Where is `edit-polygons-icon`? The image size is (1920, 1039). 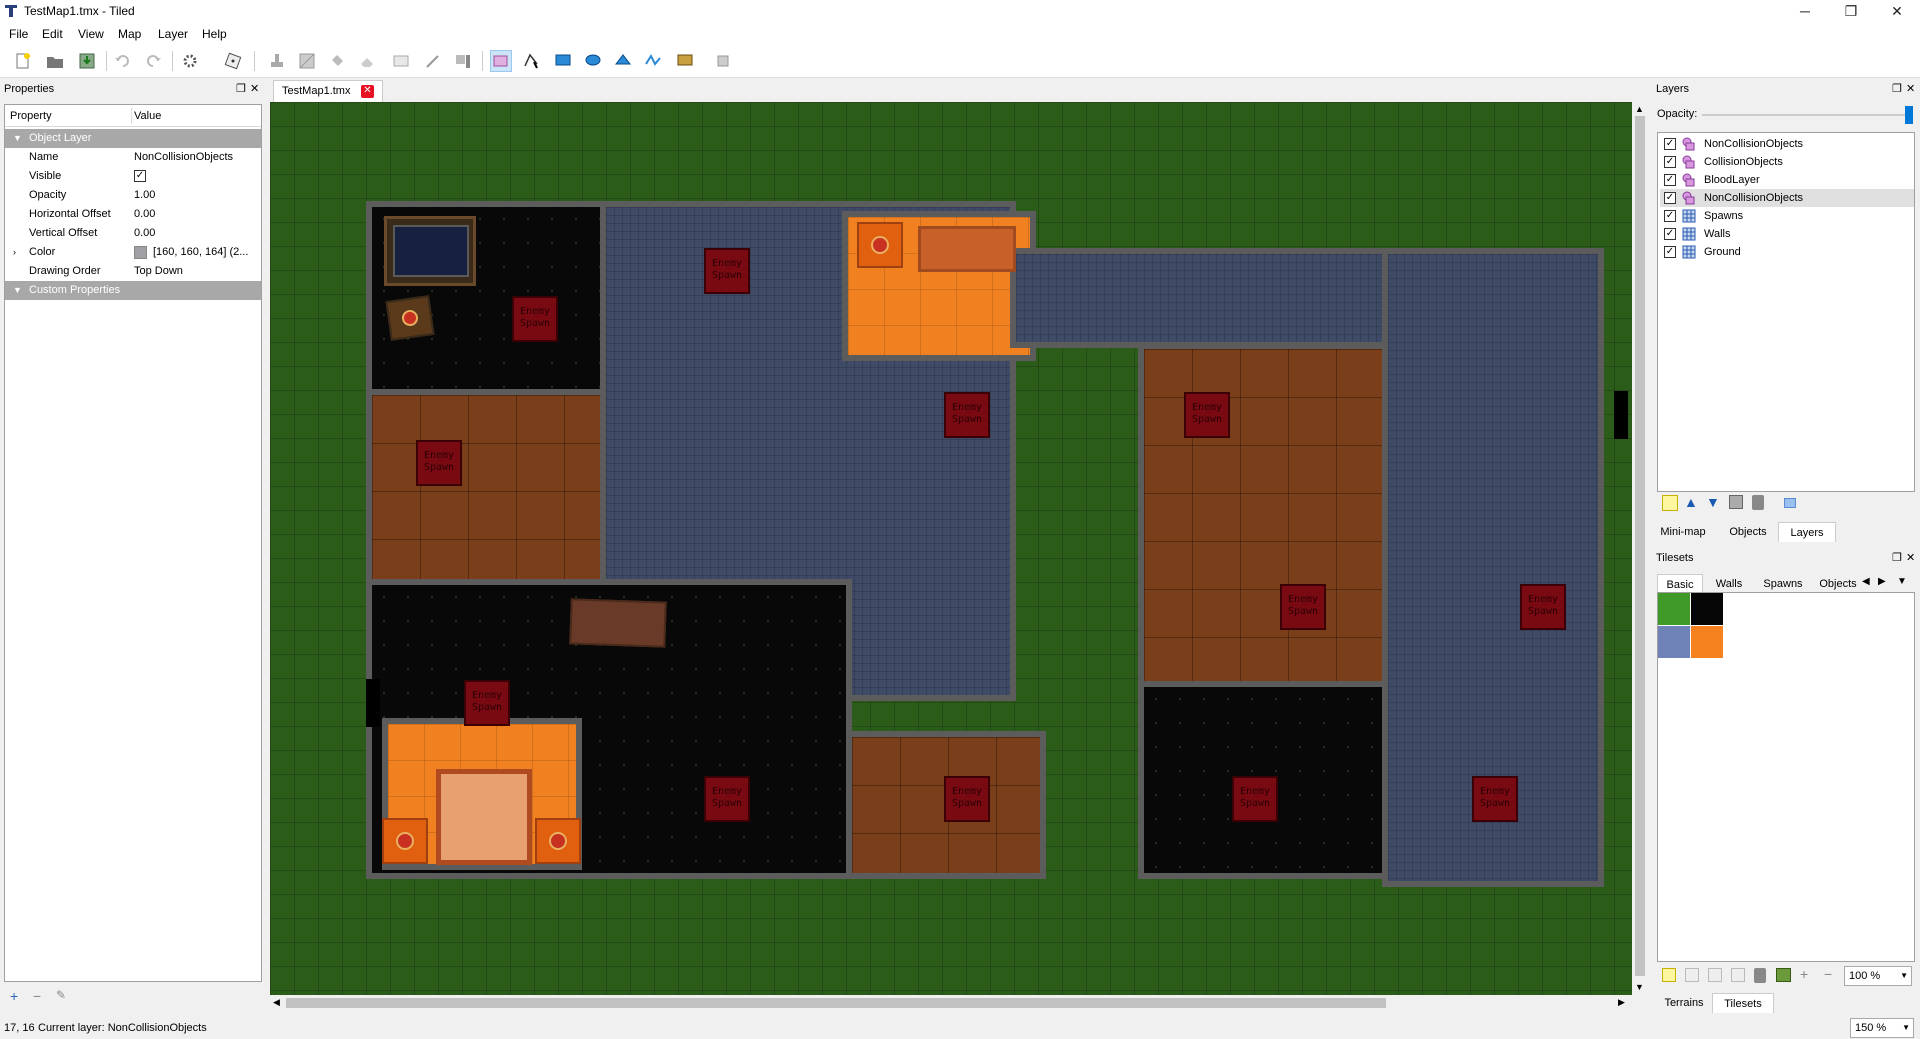 edit-polygons-icon is located at coordinates (531, 61).